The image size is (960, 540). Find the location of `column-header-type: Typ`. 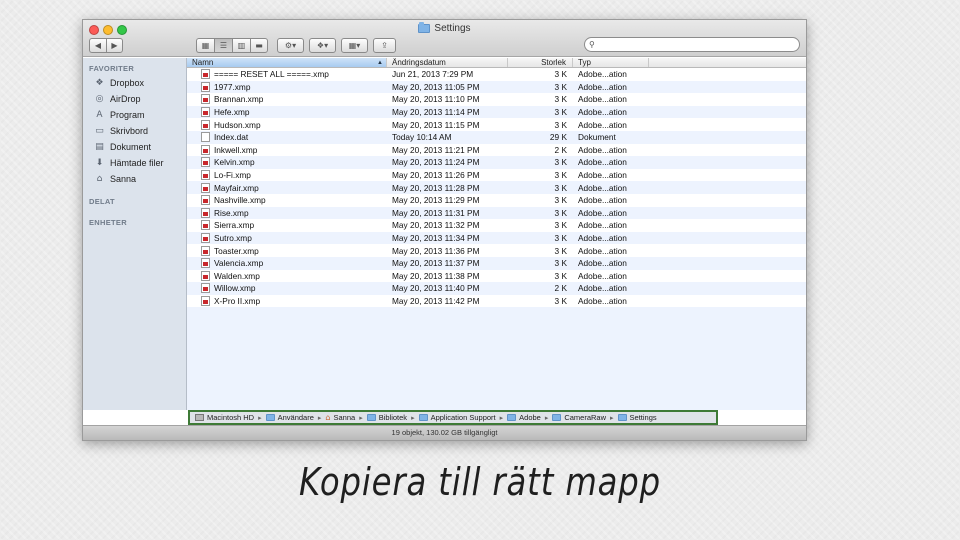

column-header-type: Typ is located at coordinates (611, 62).